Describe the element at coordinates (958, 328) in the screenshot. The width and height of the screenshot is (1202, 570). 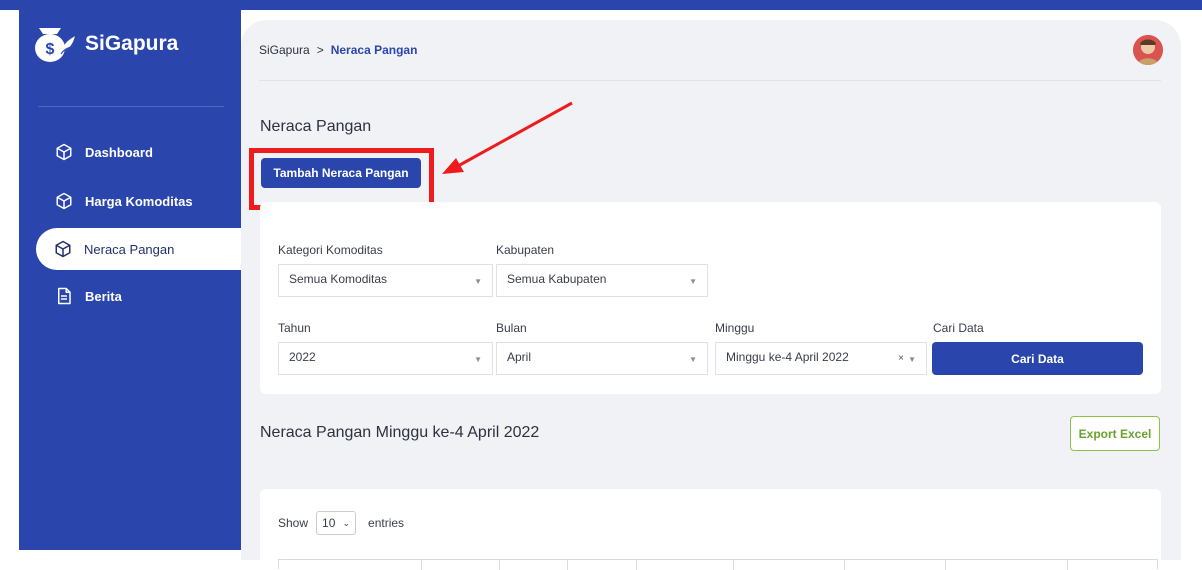
I see `cari-data-label: Cari Data` at that location.